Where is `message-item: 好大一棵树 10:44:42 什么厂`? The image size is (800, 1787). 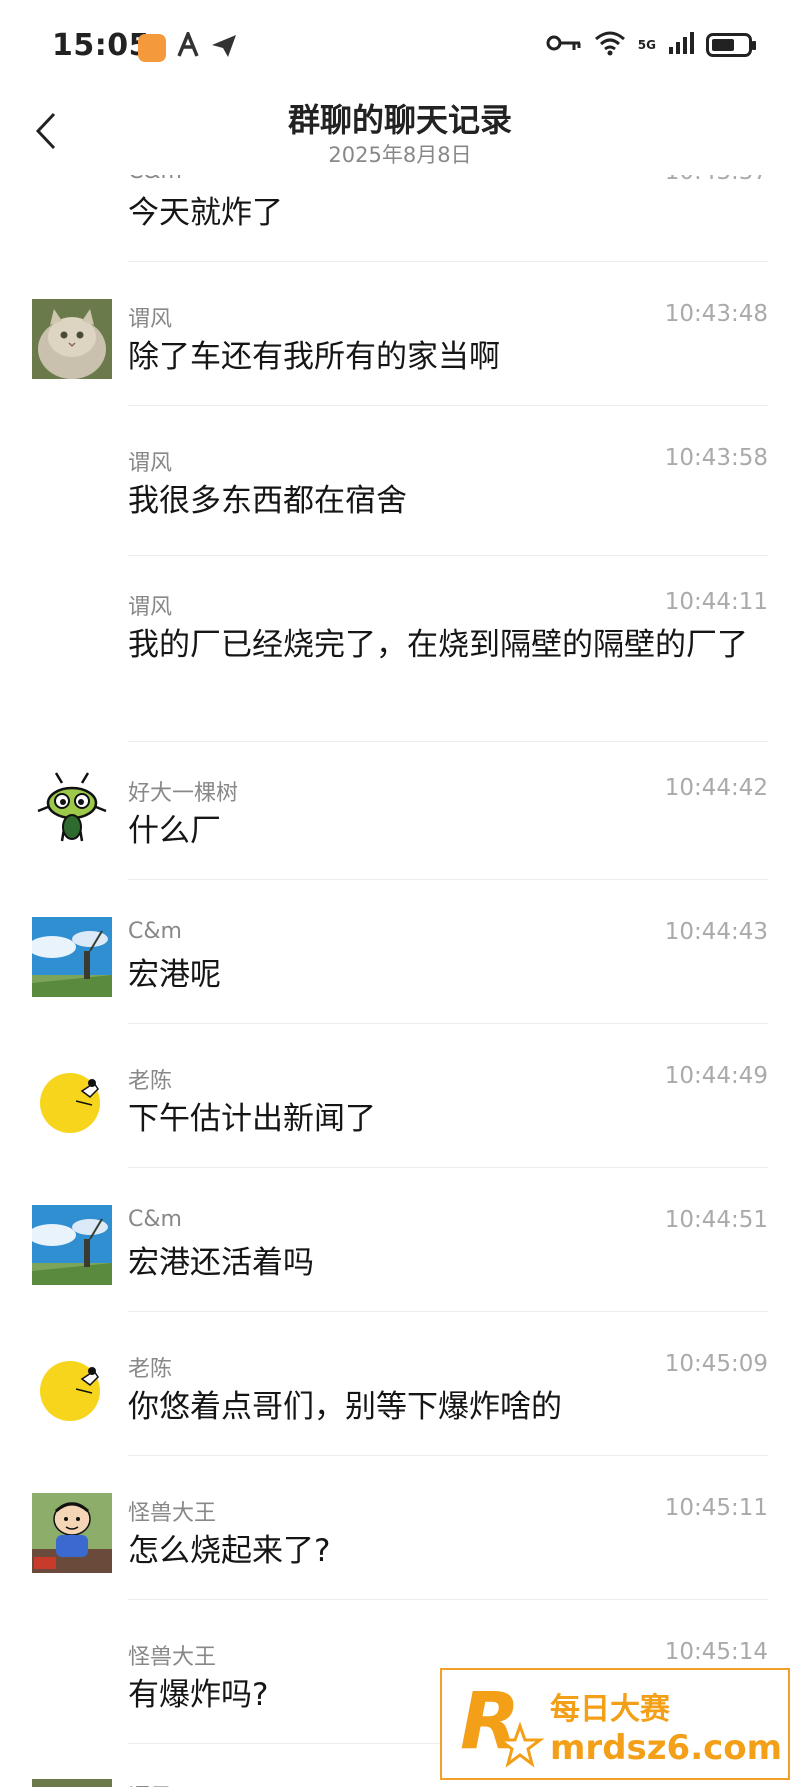
message-item: 好大一棵树 10:44:42 什么厂 is located at coordinates (400, 821).